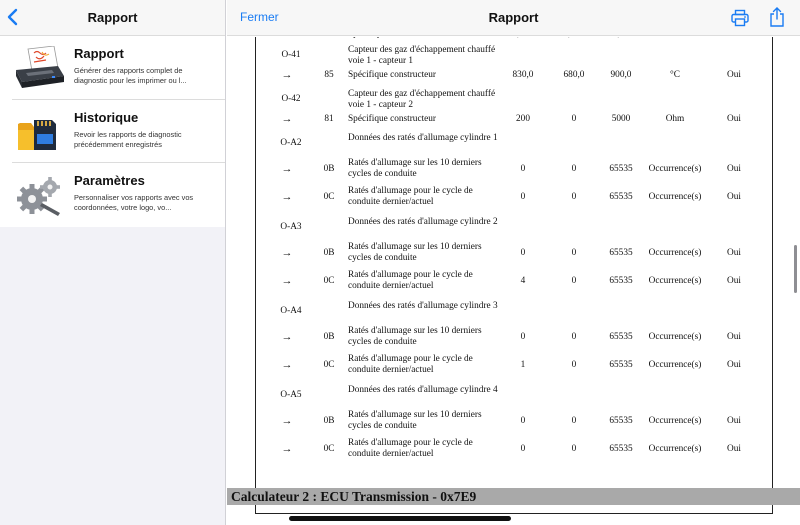 The width and height of the screenshot is (800, 525). I want to click on row-min: 680,0, so click(574, 75).